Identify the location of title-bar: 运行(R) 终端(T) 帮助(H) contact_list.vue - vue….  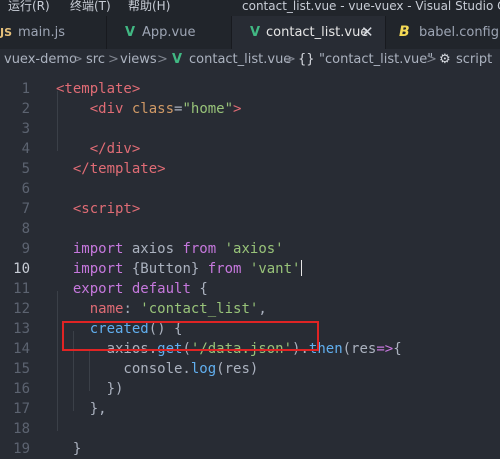
(250, 8).